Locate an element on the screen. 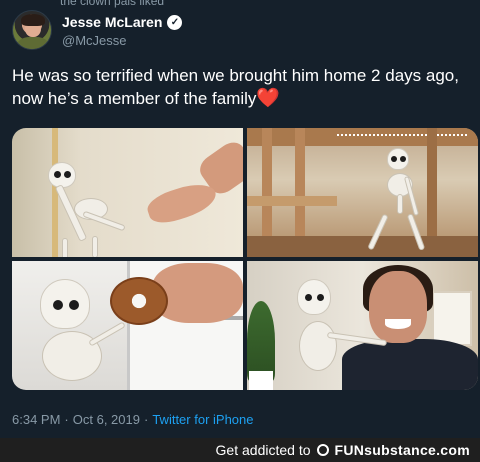  tweet-header: Jesse McLaren ✓ @McJesse is located at coordinates (240, 32).